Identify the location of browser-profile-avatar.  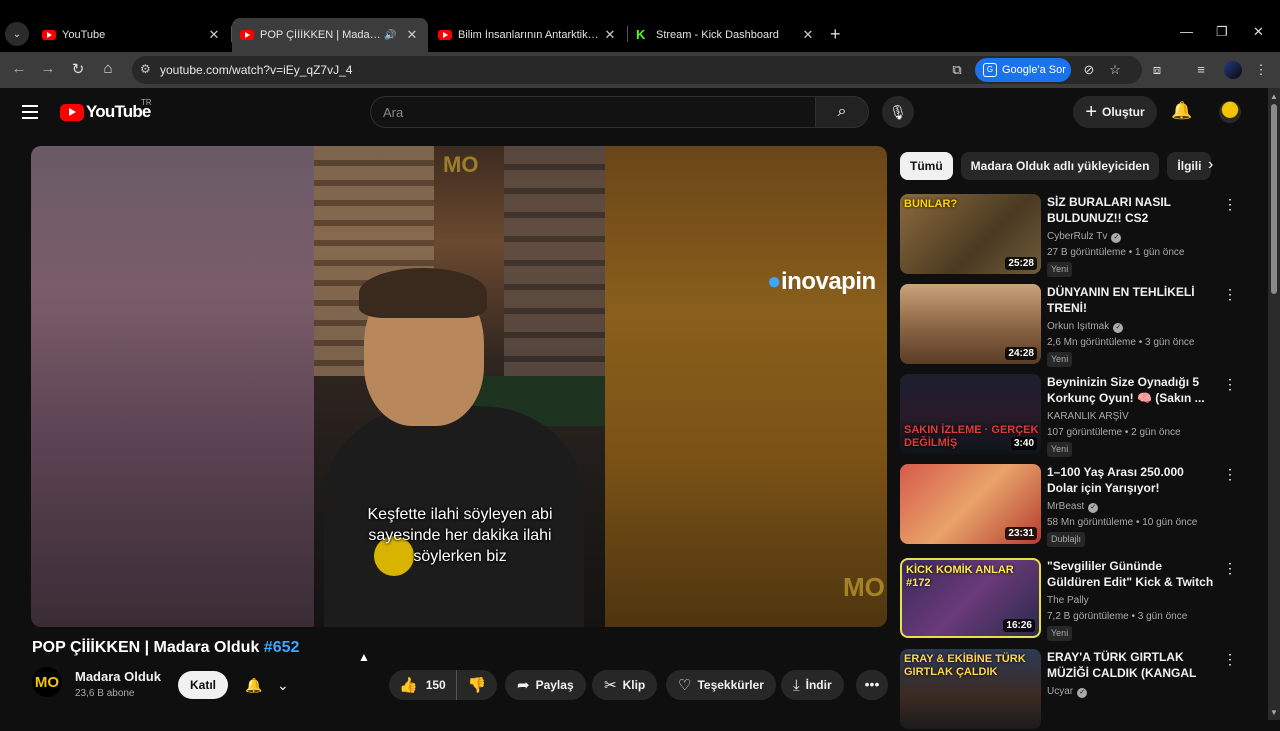
(1233, 70).